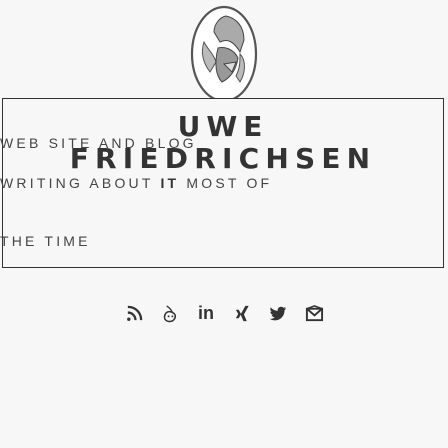  I want to click on xing-icon, so click(242, 313).